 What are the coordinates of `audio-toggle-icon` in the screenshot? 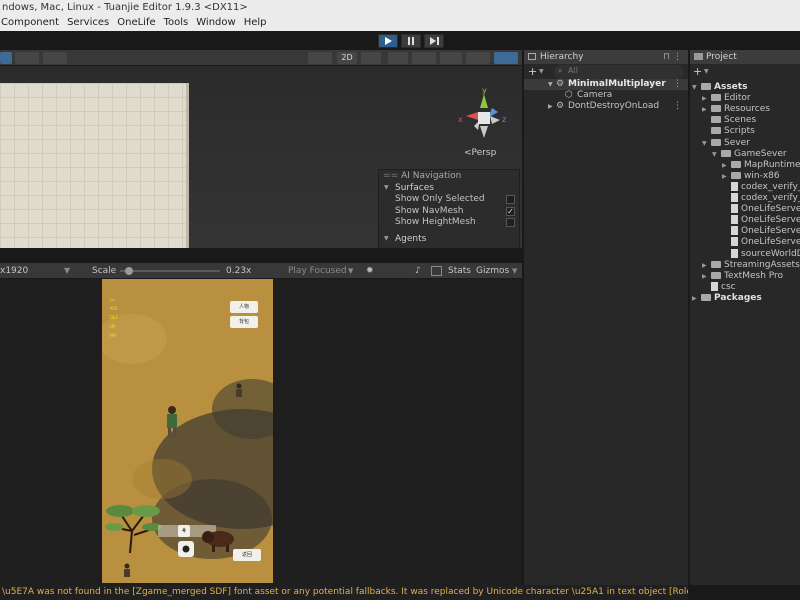 It's located at (398, 58).